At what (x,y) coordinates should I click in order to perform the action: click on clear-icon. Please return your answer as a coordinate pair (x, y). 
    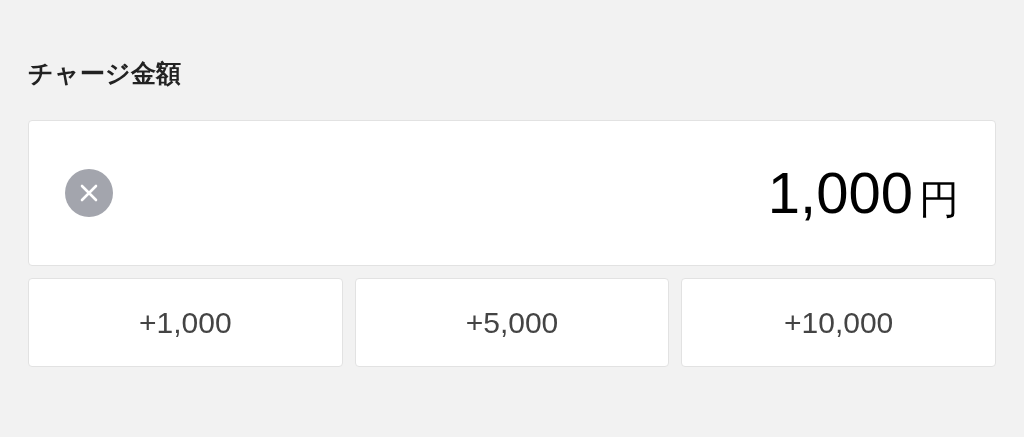
    Looking at the image, I should click on (89, 193).